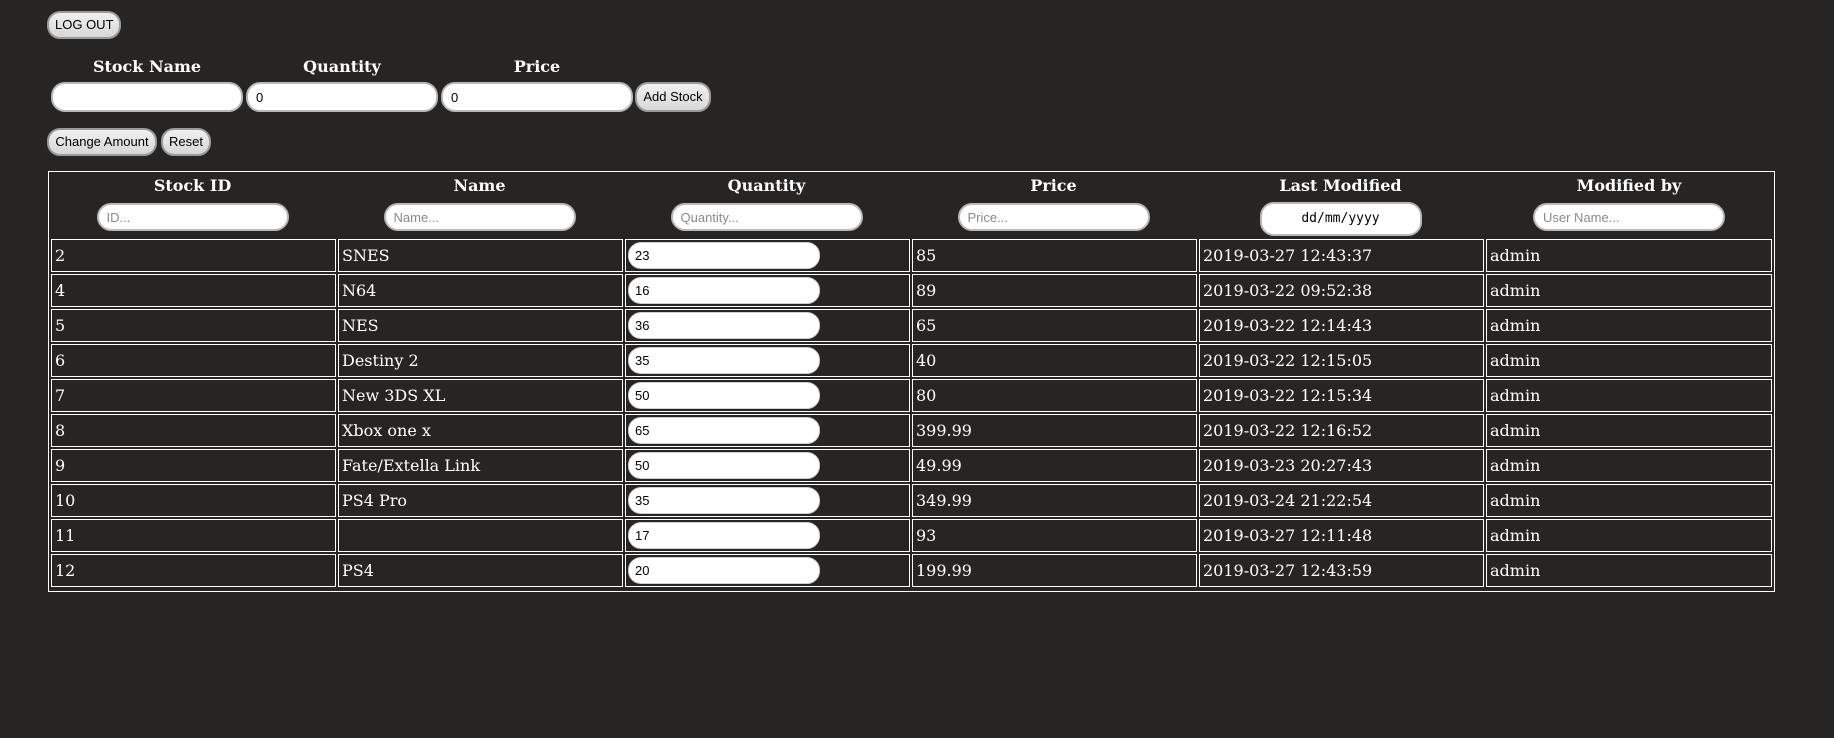 This screenshot has width=1834, height=738. Describe the element at coordinates (1341, 360) in the screenshot. I see `last-modified-cell: 2019-03-22 12:15:05` at that location.